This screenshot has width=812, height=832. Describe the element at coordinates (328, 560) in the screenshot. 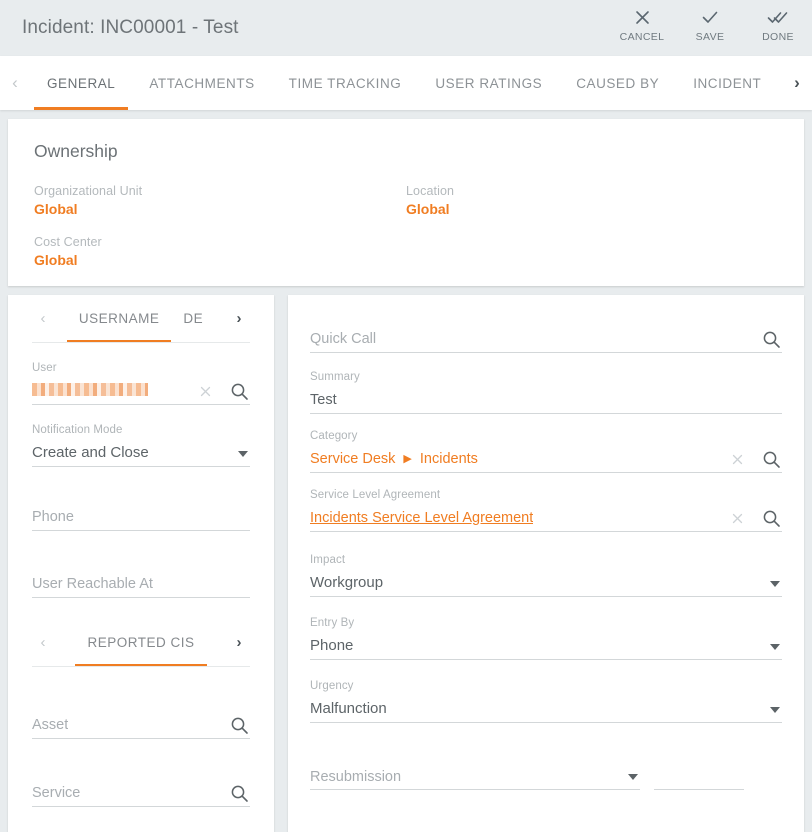

I see `impact-label: Impact` at that location.